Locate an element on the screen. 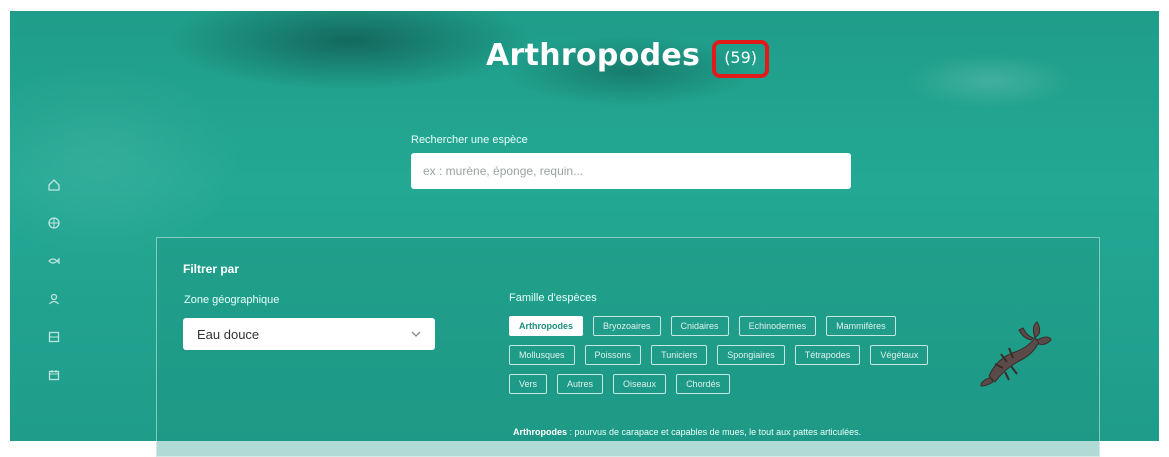  family-chip: Cnidaires is located at coordinates (699, 326).